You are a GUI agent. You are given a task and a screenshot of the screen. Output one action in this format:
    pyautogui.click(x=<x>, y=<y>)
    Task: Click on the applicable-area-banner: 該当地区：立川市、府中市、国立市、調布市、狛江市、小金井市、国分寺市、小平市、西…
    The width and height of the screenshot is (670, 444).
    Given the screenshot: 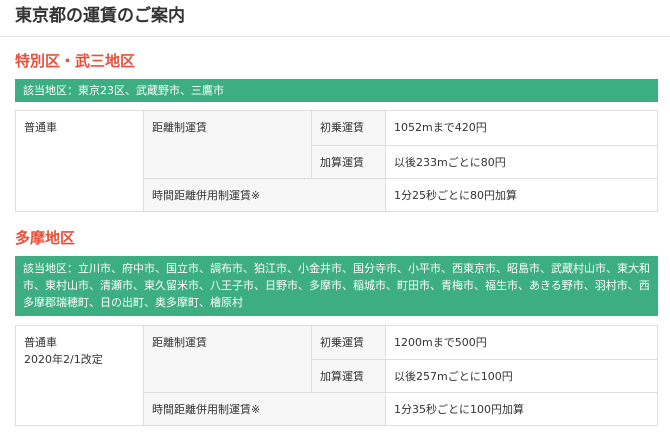 What is the action you would take?
    pyautogui.click(x=336, y=286)
    